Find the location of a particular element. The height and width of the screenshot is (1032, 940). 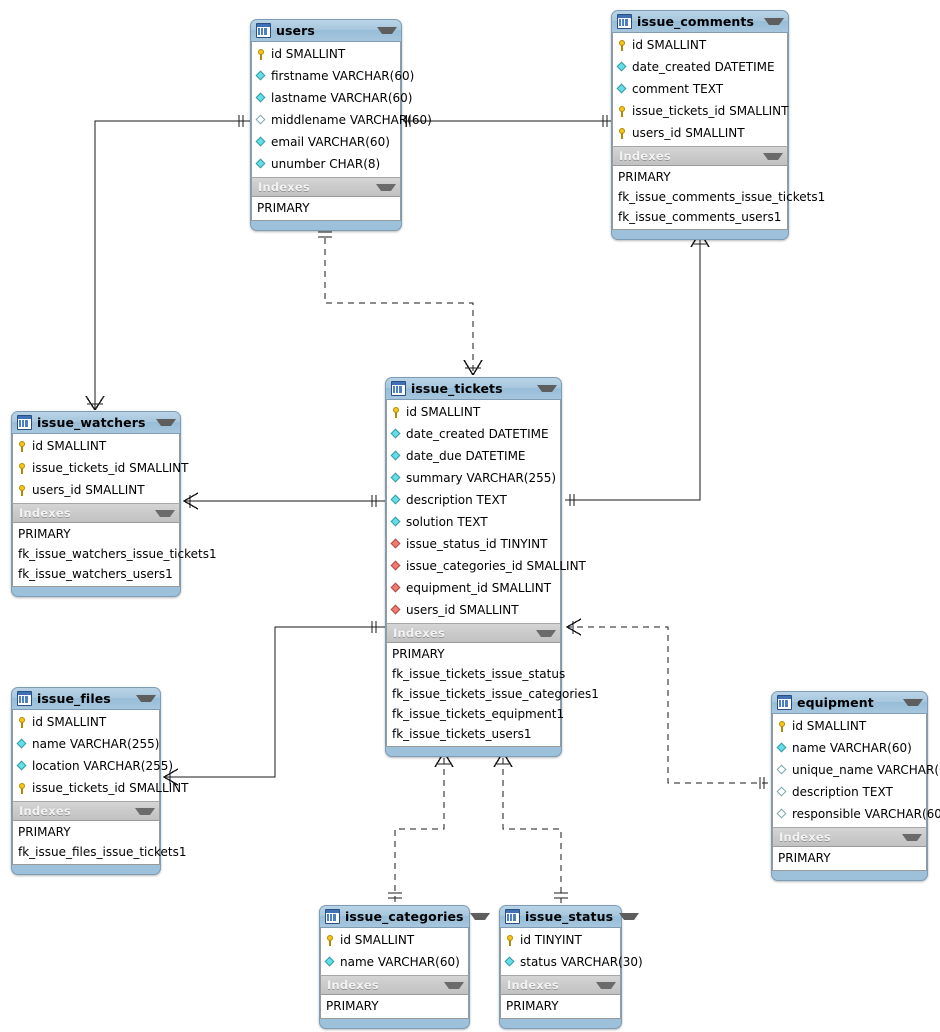

column-row: solution TEXT is located at coordinates (473, 522).